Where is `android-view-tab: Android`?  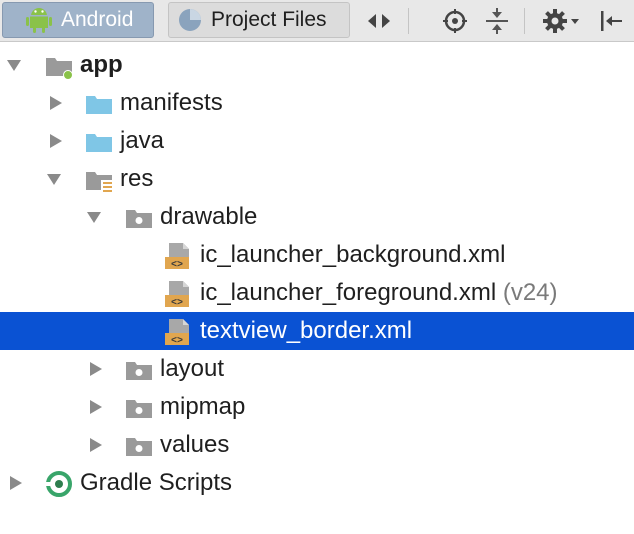
android-view-tab: Android is located at coordinates (78, 20).